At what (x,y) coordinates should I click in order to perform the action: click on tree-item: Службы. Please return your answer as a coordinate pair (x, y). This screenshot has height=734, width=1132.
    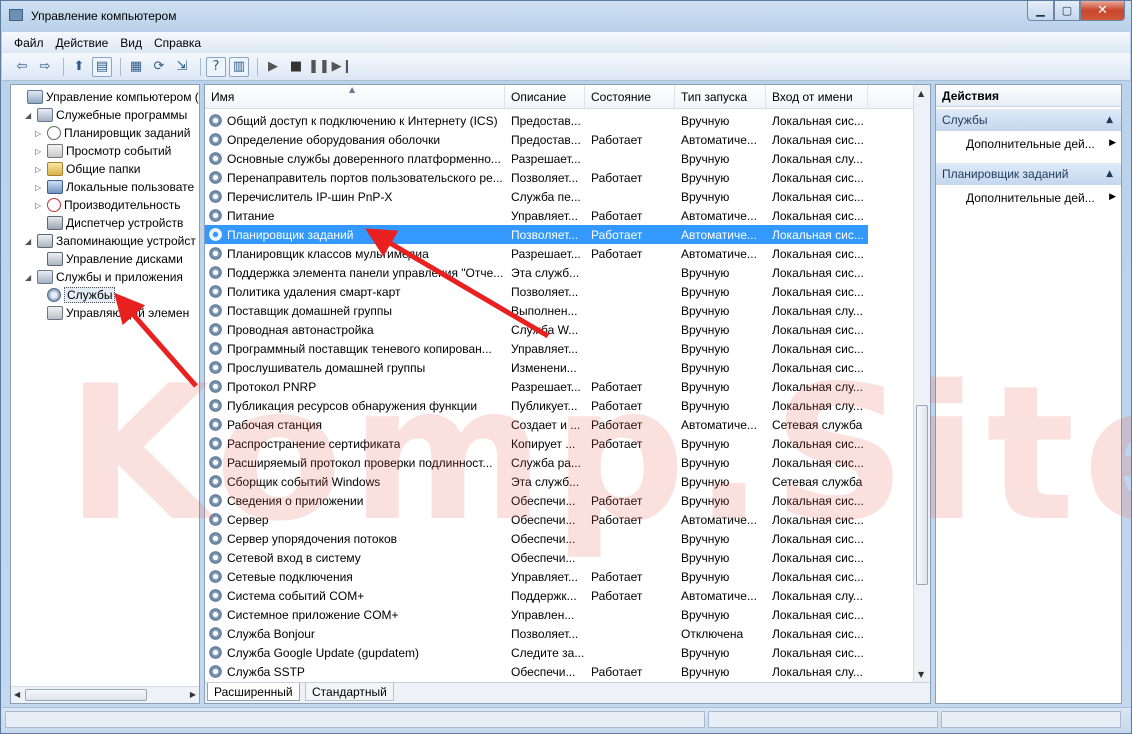
    Looking at the image, I should click on (75, 295).